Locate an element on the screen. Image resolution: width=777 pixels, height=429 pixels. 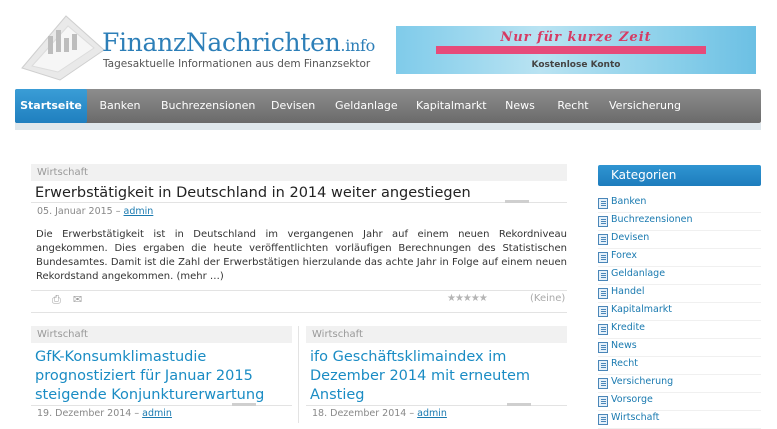
logo-title-tld: .info is located at coordinates (357, 45).